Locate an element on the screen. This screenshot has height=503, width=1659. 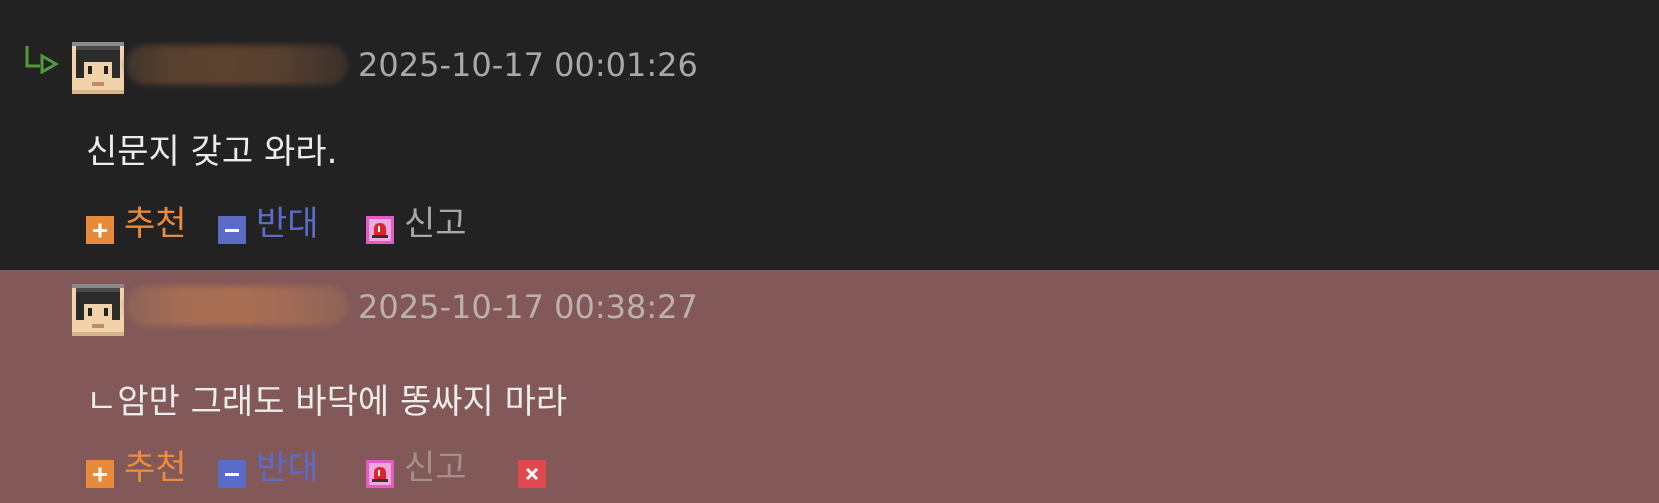
comment-timestamp: 2025-10-17 00:01:26 is located at coordinates (528, 65).